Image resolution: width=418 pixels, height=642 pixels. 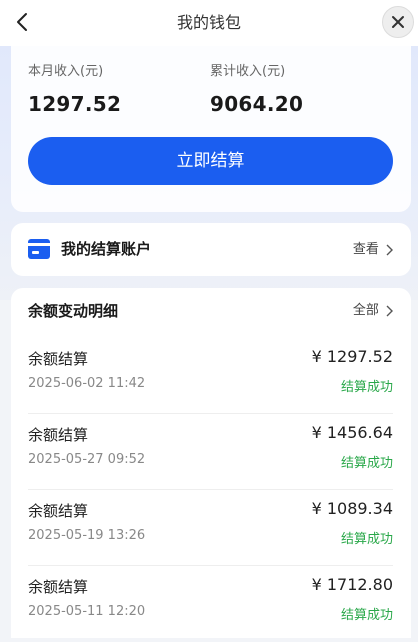 What do you see at coordinates (87, 611) in the screenshot?
I see `transaction-date: 2025-05-11 12:20` at bounding box center [87, 611].